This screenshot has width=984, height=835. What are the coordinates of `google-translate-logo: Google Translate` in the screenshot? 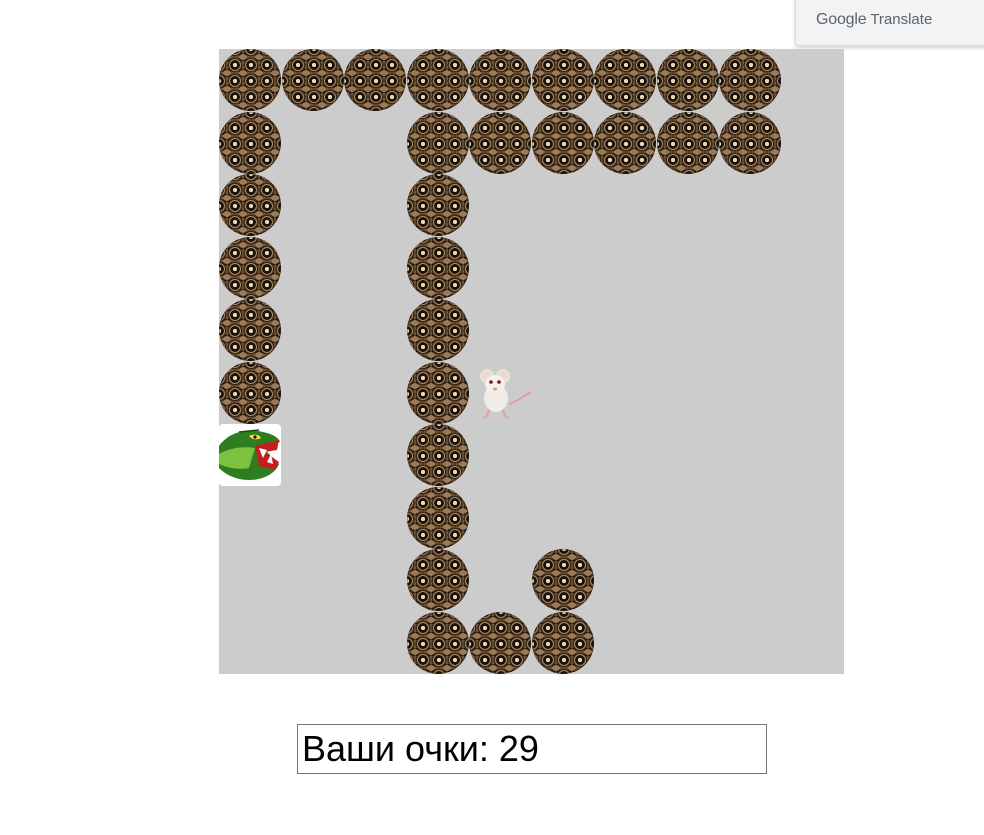 It's located at (874, 20).